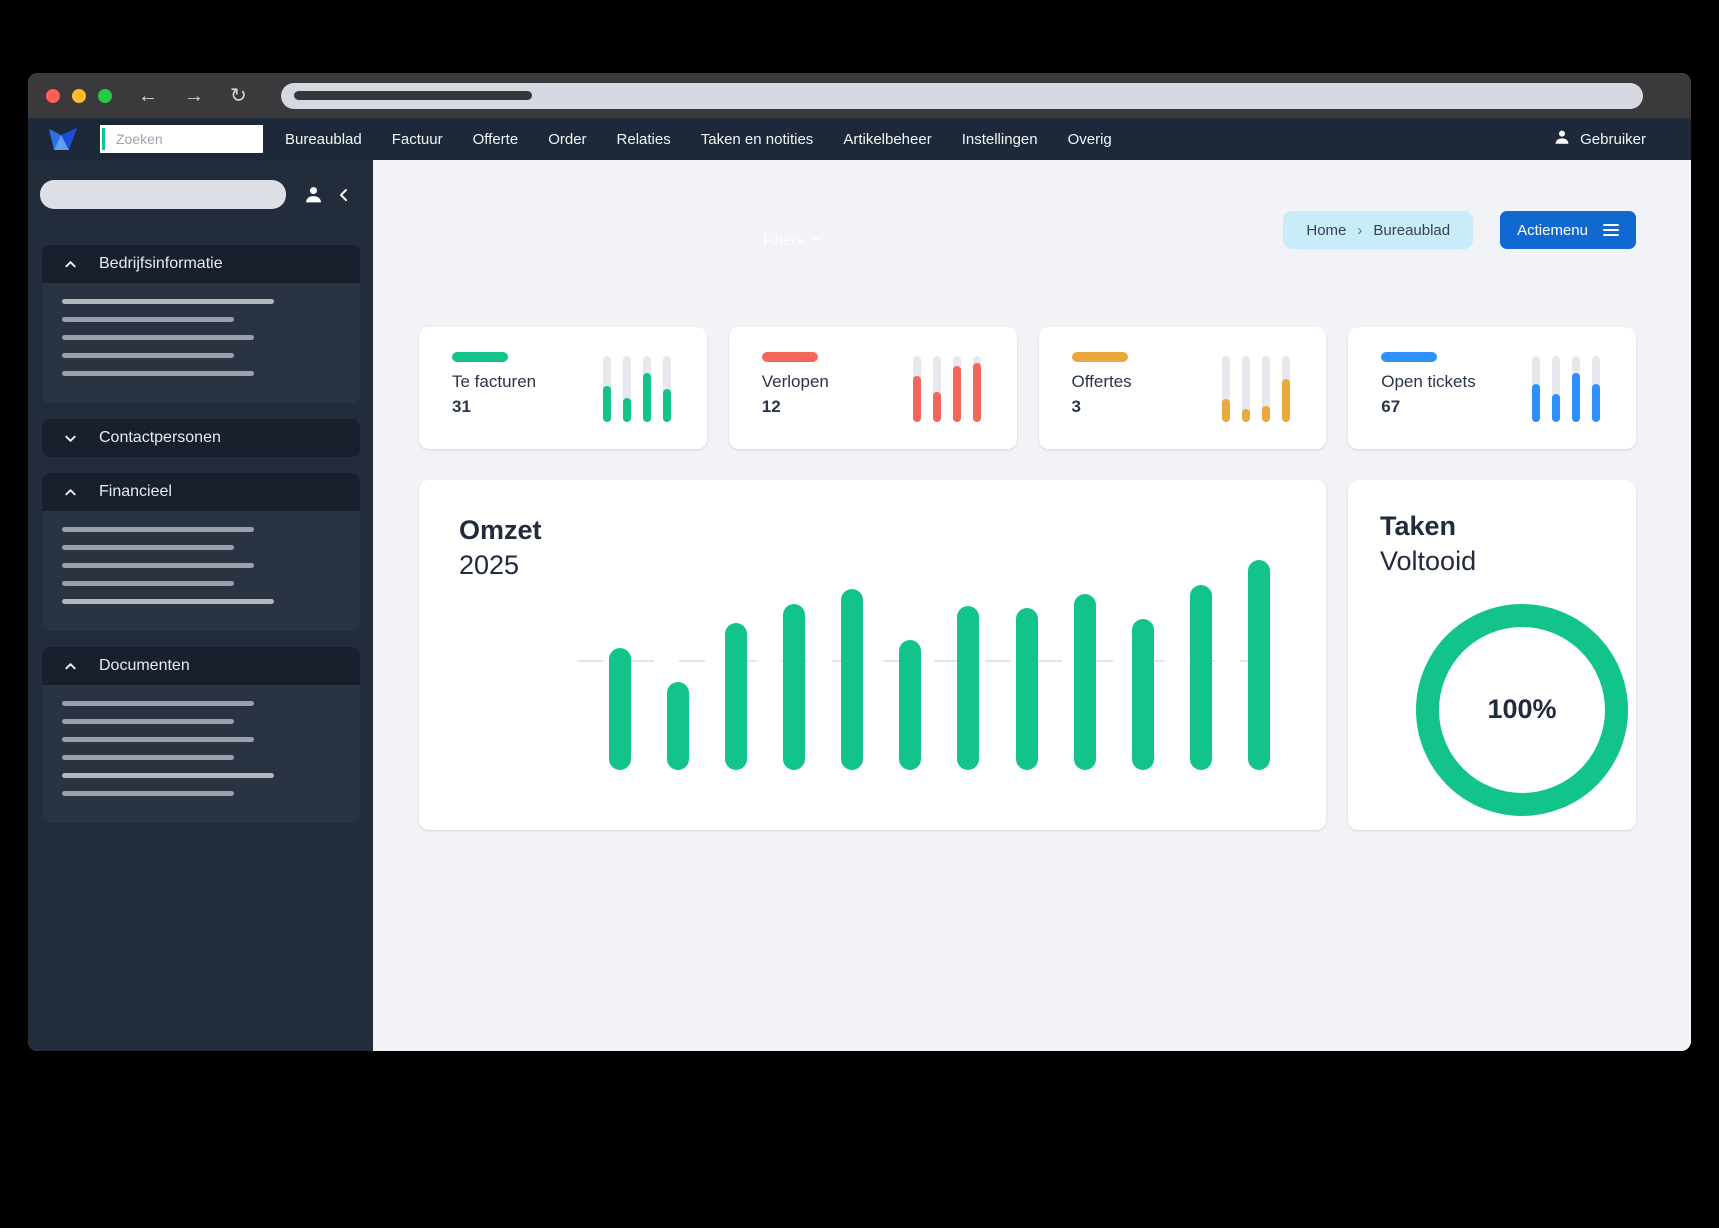 This screenshot has height=1228, width=1719. I want to click on person-icon, so click(313, 194).